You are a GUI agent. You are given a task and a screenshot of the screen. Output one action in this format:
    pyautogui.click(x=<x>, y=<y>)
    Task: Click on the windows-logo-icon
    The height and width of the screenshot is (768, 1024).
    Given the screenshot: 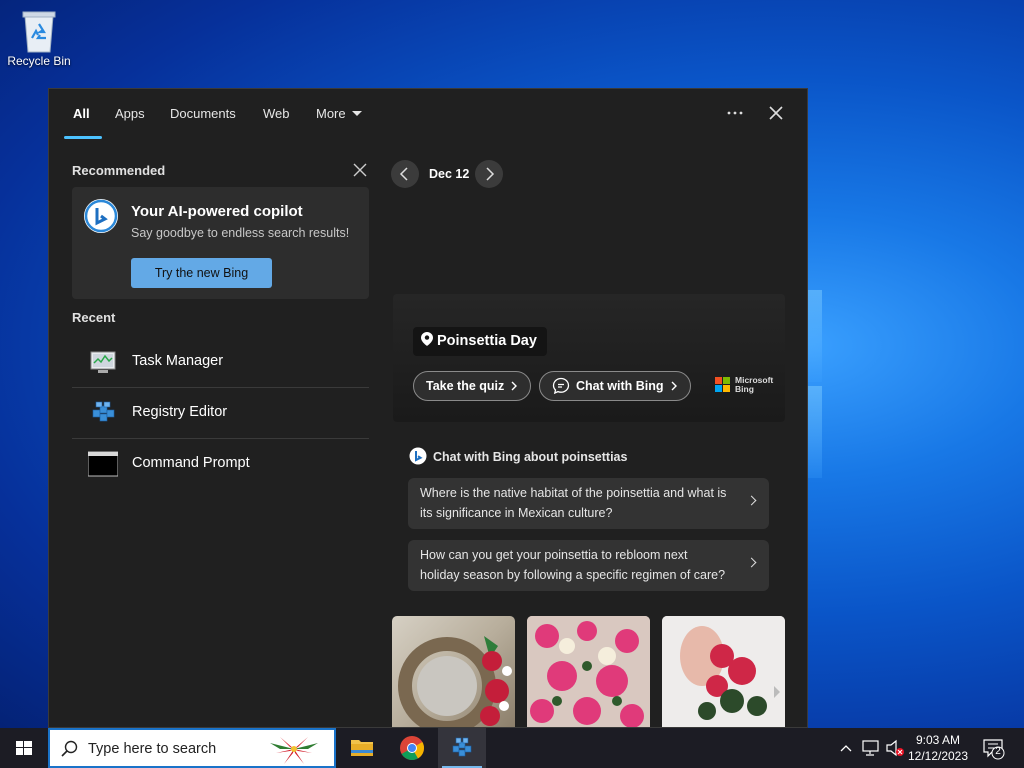 What is the action you would take?
    pyautogui.click(x=24, y=748)
    